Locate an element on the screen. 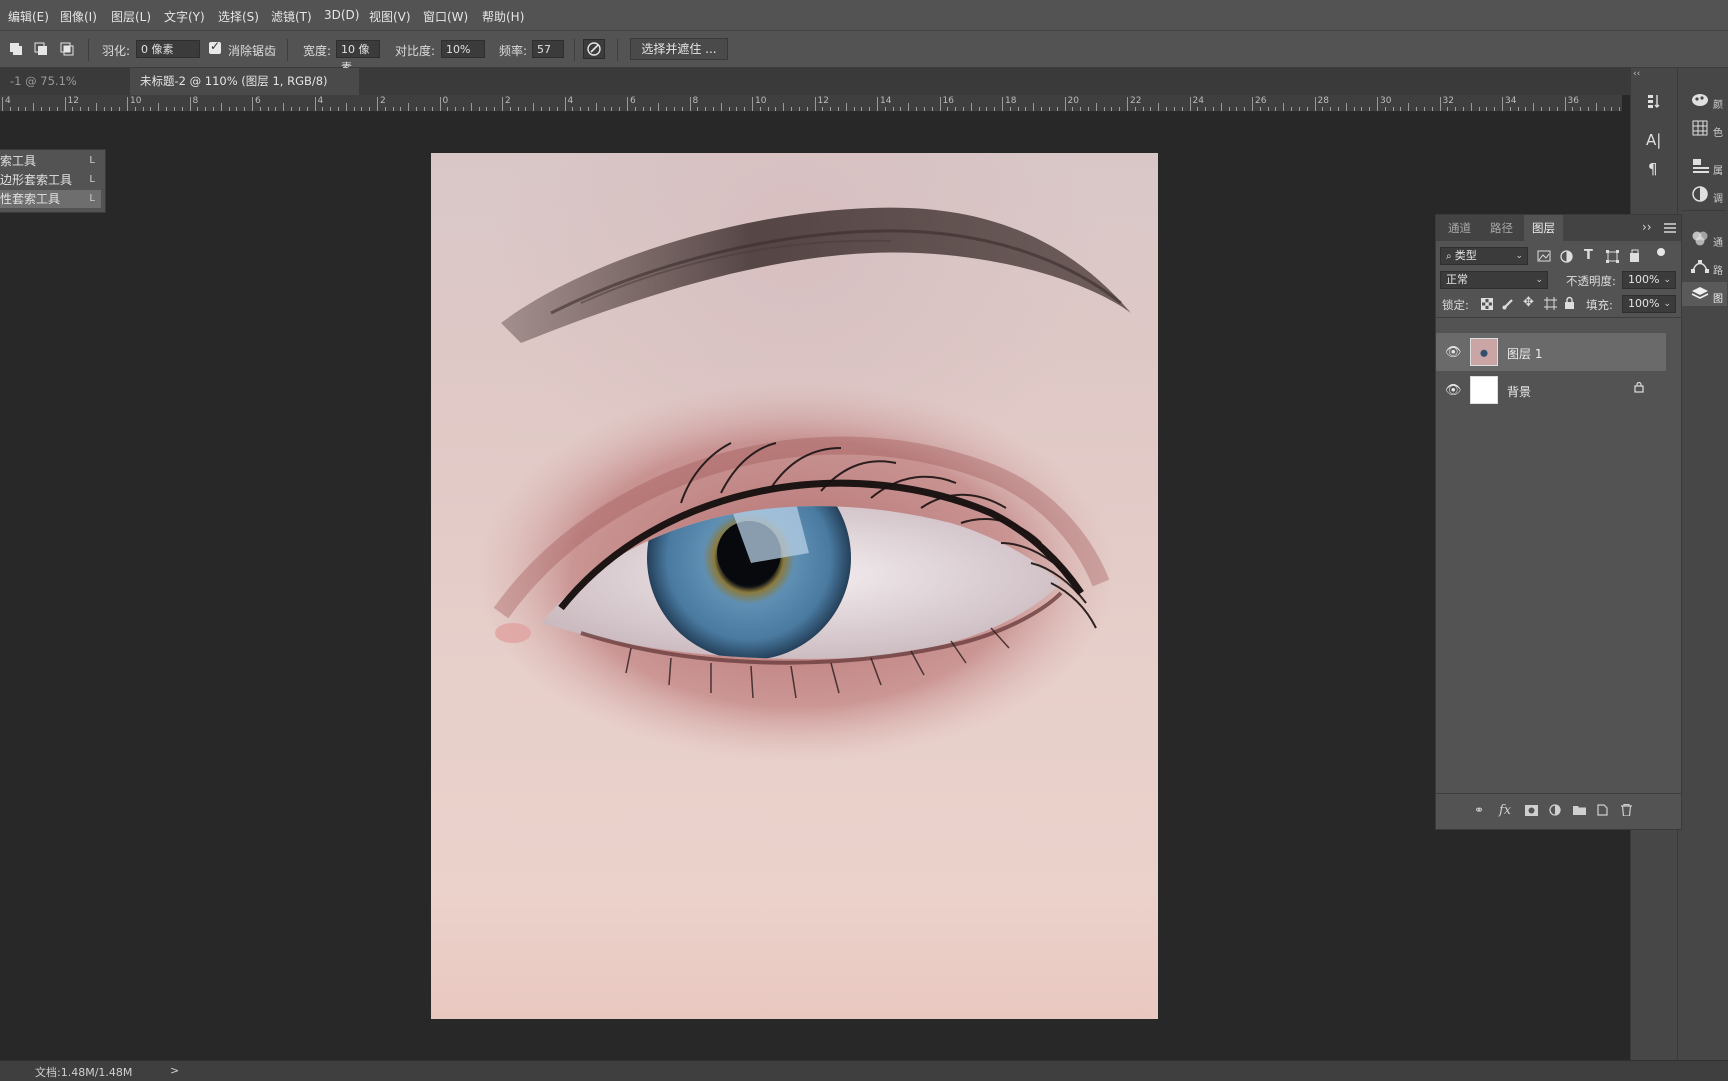 This screenshot has width=1728, height=1081. tablet-pressure-icon is located at coordinates (594, 49).